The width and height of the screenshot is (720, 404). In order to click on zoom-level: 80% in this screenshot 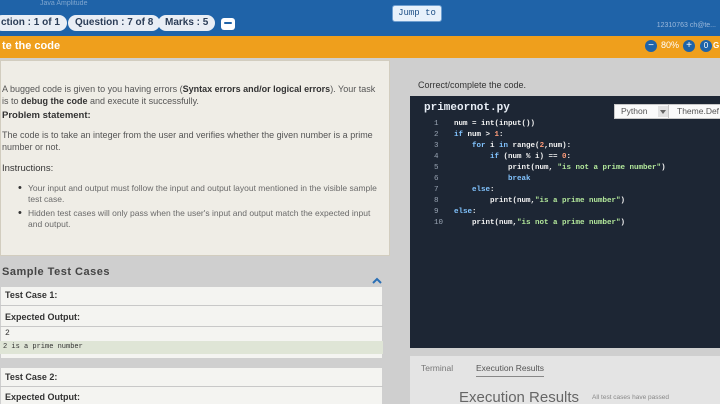, I will do `click(670, 45)`.